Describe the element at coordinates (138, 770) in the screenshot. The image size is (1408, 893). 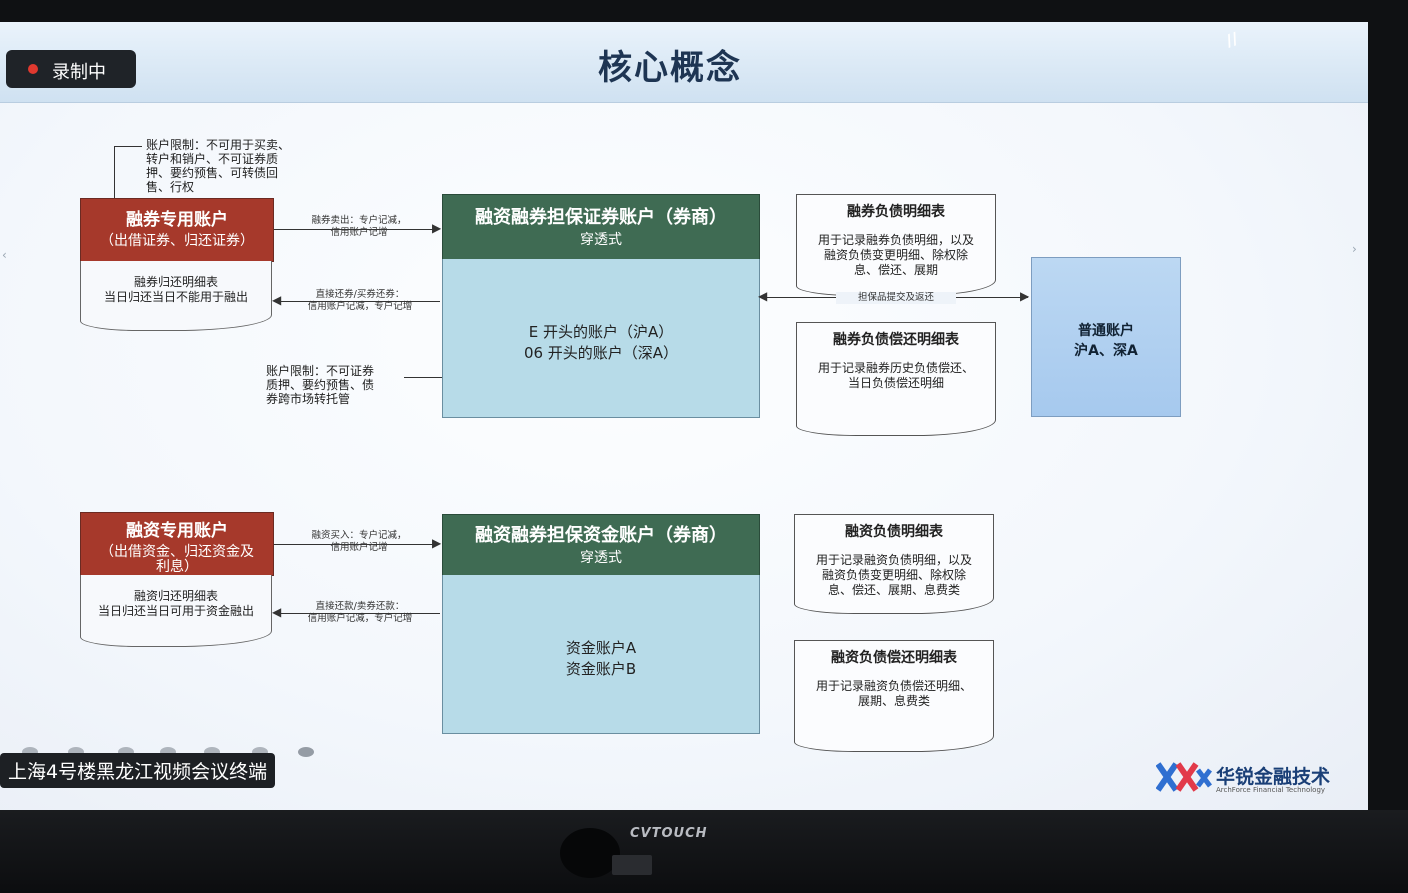
I see `terminal-label: 上海4号楼黑龙江视频会议终端` at that location.